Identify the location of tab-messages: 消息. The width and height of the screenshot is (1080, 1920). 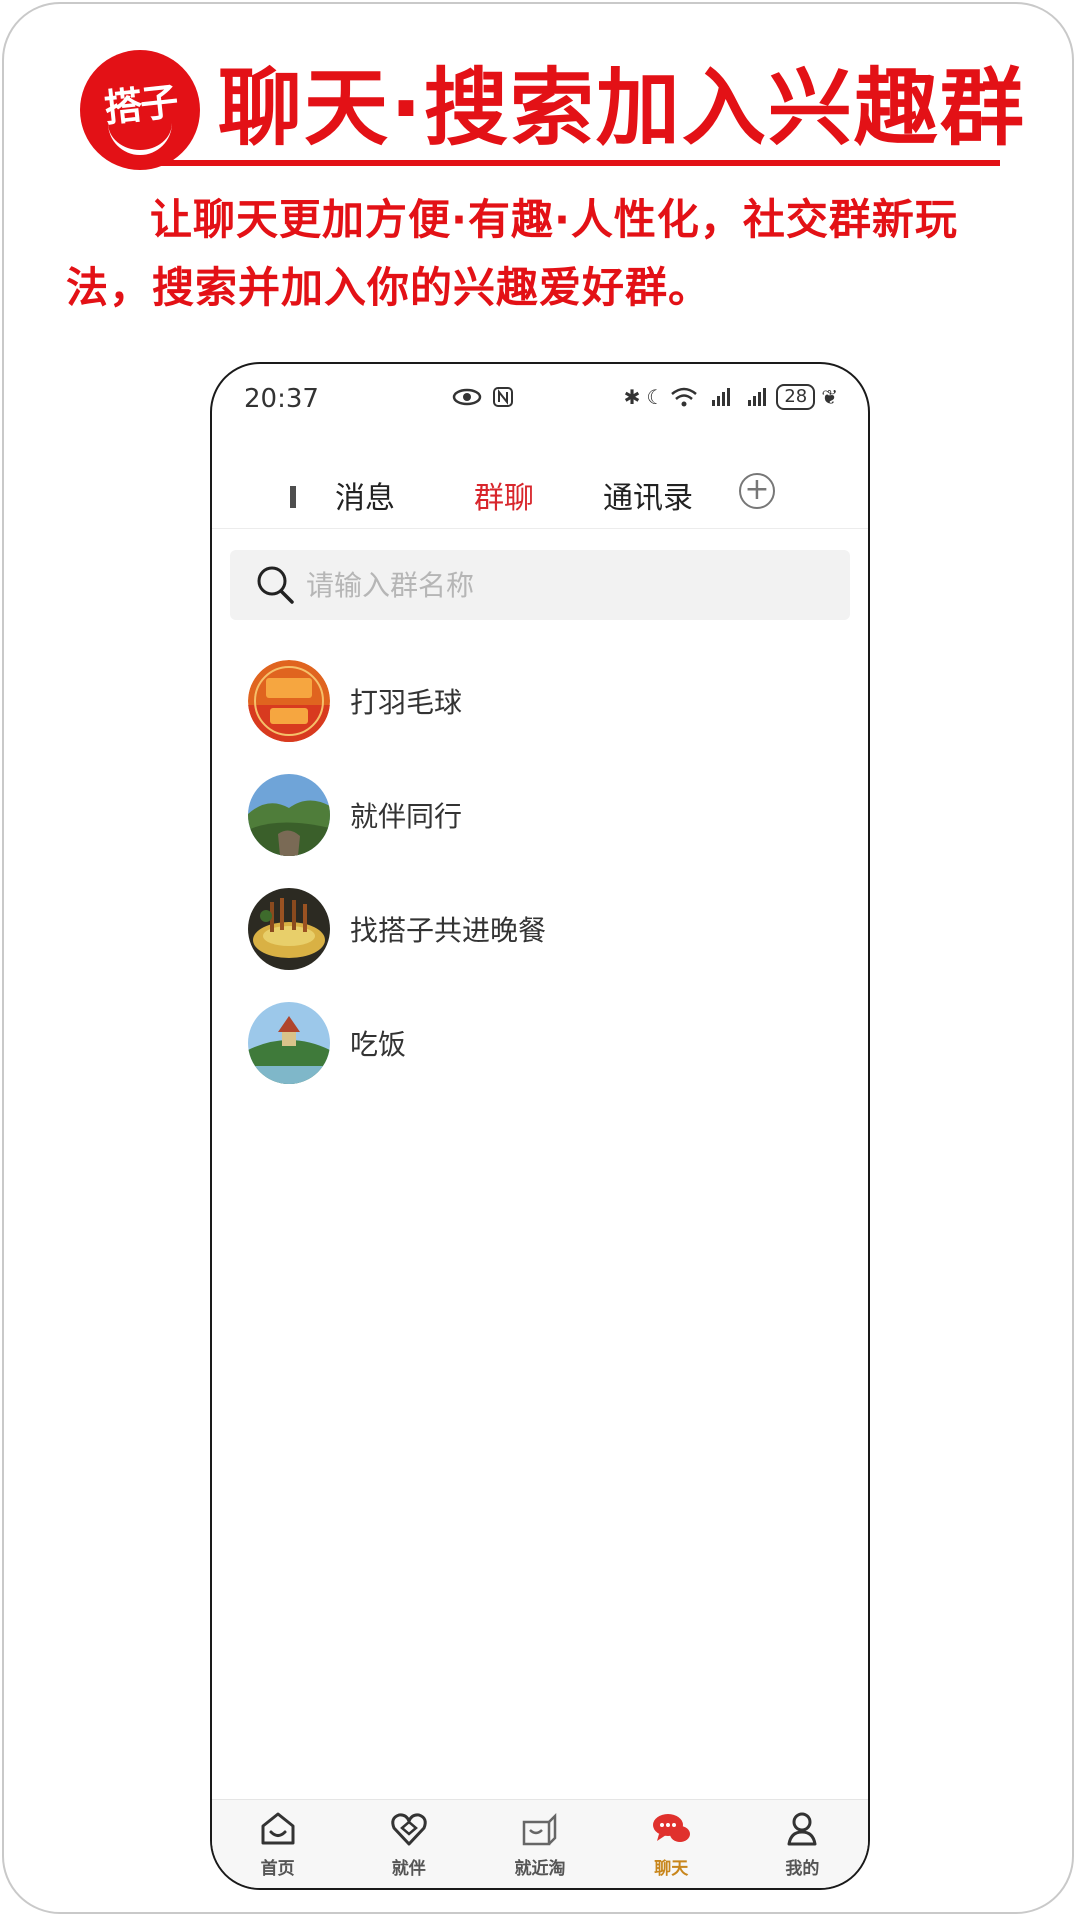
(365, 499).